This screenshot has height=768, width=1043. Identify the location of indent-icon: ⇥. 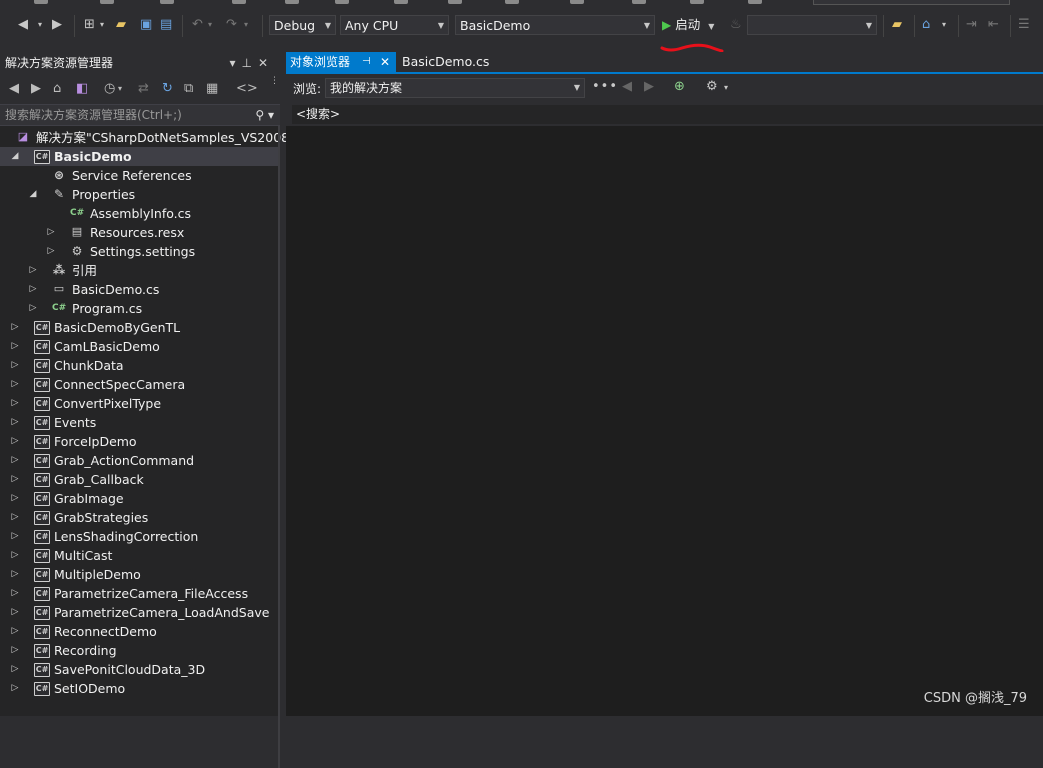
(971, 25).